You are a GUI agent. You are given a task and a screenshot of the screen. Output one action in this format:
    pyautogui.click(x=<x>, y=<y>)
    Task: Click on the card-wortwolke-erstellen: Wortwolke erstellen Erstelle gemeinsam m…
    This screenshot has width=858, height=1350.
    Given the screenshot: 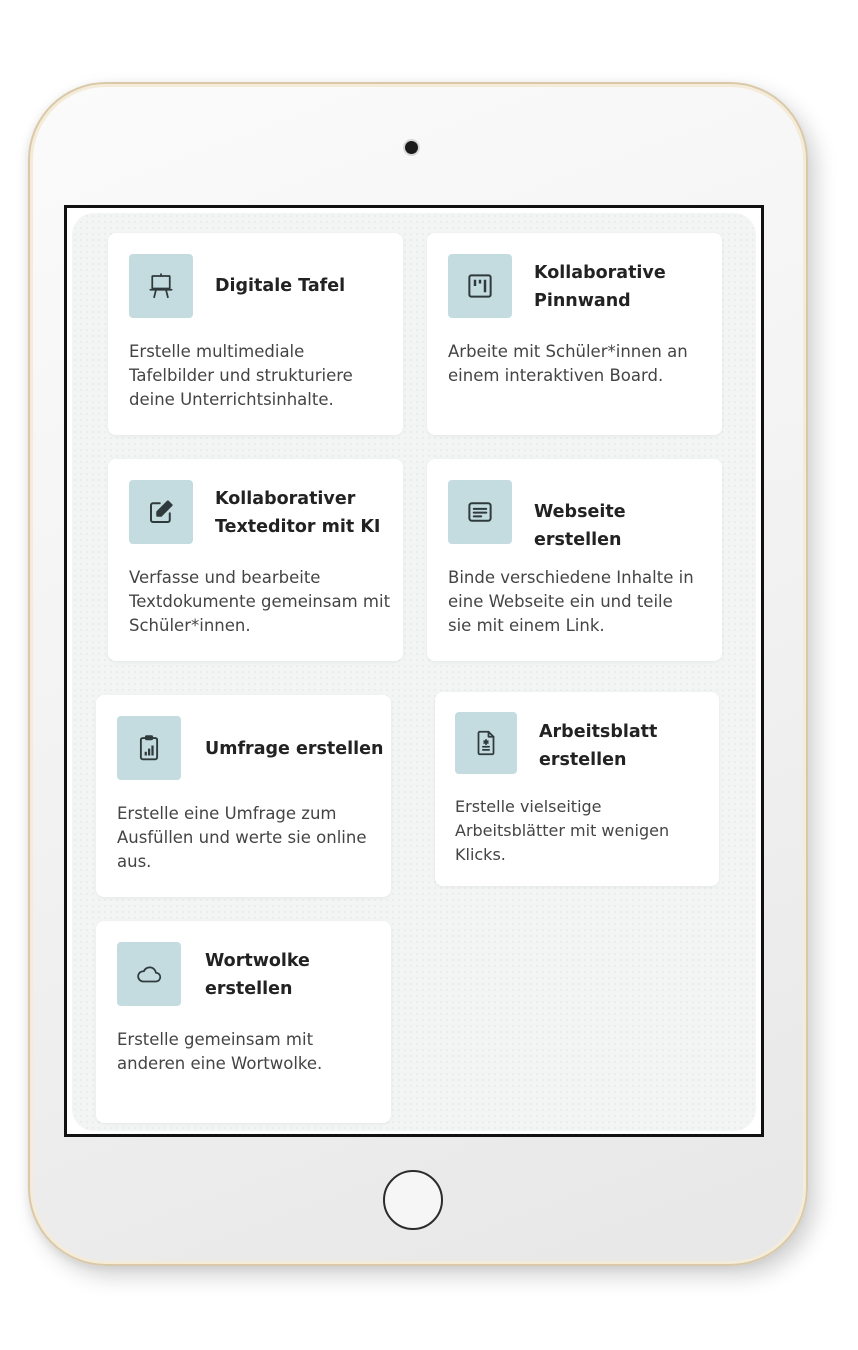 What is the action you would take?
    pyautogui.click(x=243, y=1022)
    